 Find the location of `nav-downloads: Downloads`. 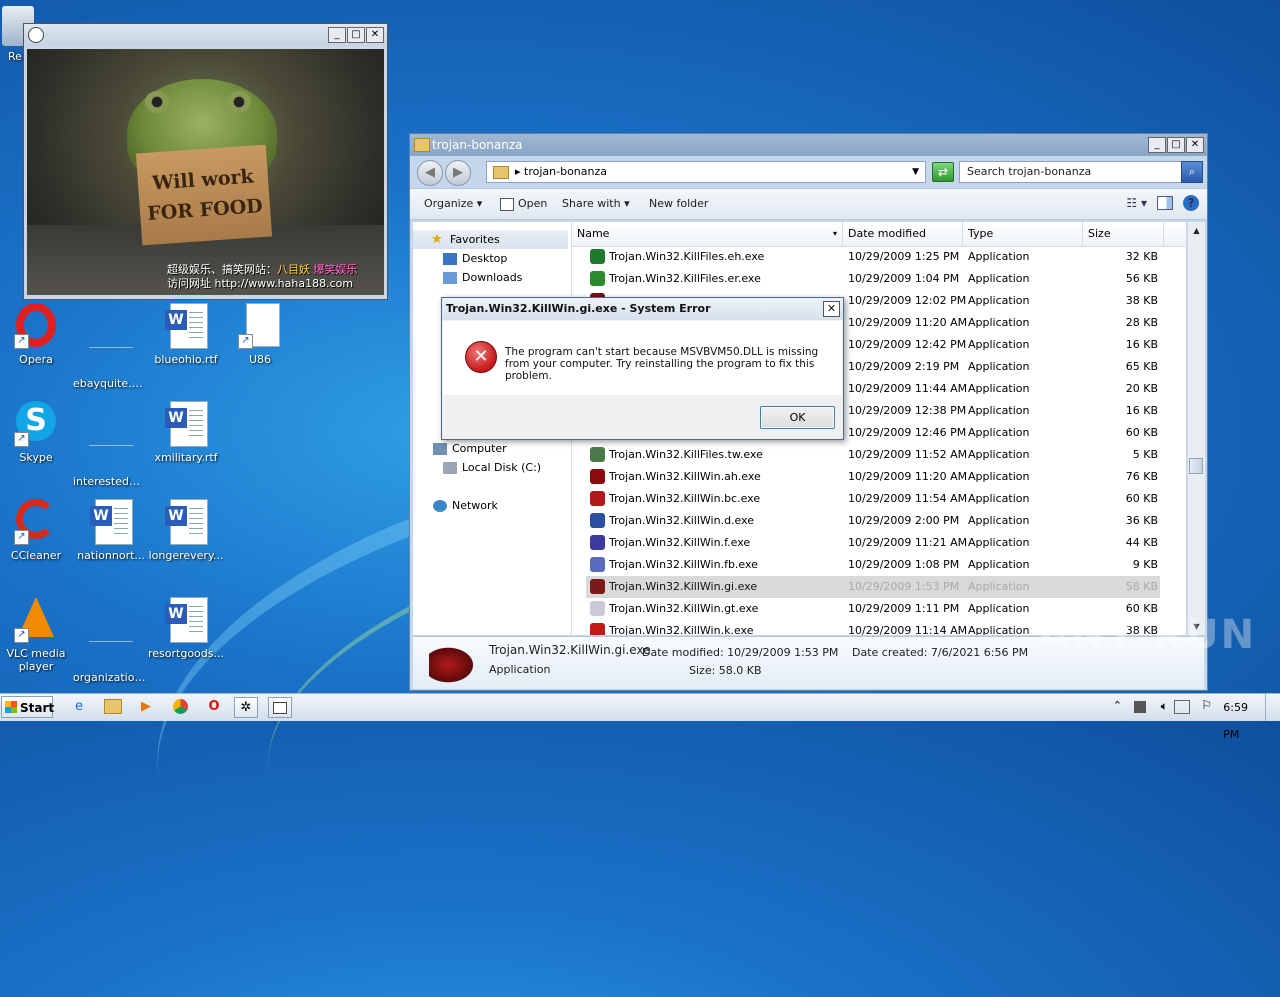

nav-downloads: Downloads is located at coordinates (482, 277).